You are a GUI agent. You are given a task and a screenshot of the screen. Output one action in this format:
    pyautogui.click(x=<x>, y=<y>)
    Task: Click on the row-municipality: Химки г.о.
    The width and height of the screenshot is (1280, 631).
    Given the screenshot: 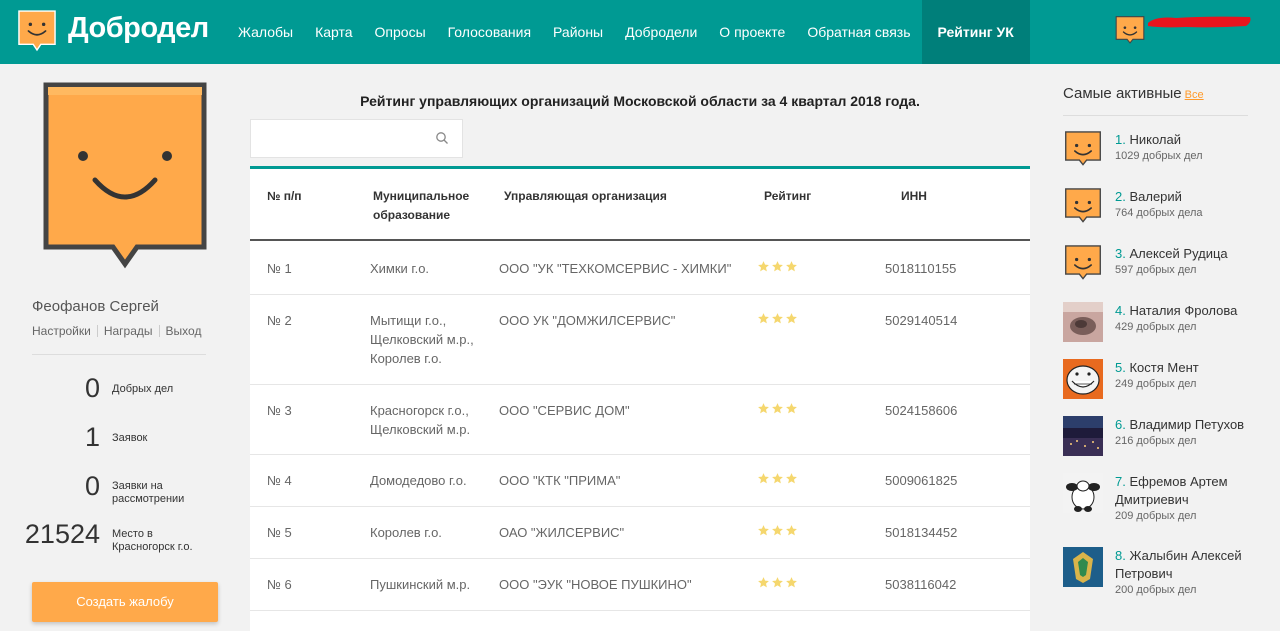 What is the action you would take?
    pyautogui.click(x=400, y=268)
    